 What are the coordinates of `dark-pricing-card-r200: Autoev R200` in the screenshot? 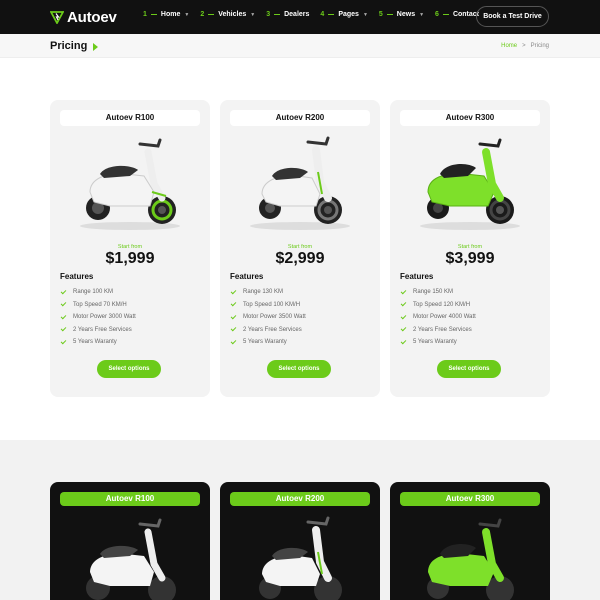 It's located at (300, 541).